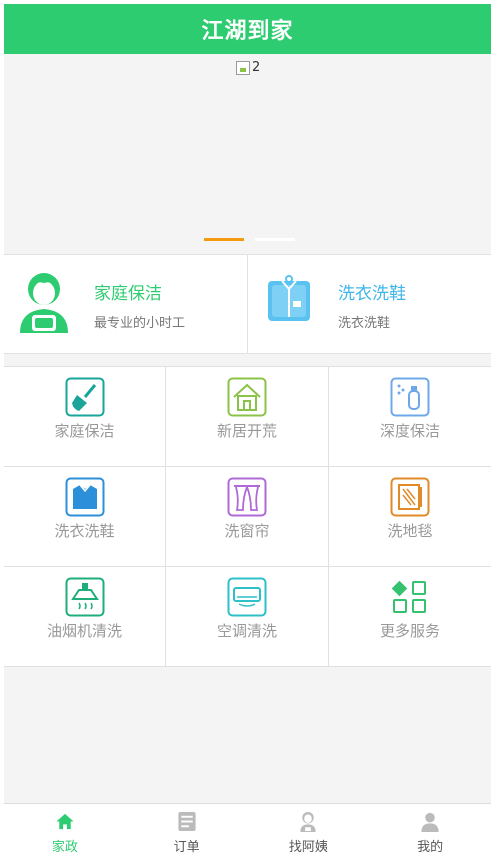 This screenshot has width=491, height=858. I want to click on bottom-tab-bar: 家政 订单 找阿姨 我的, so click(247, 829).